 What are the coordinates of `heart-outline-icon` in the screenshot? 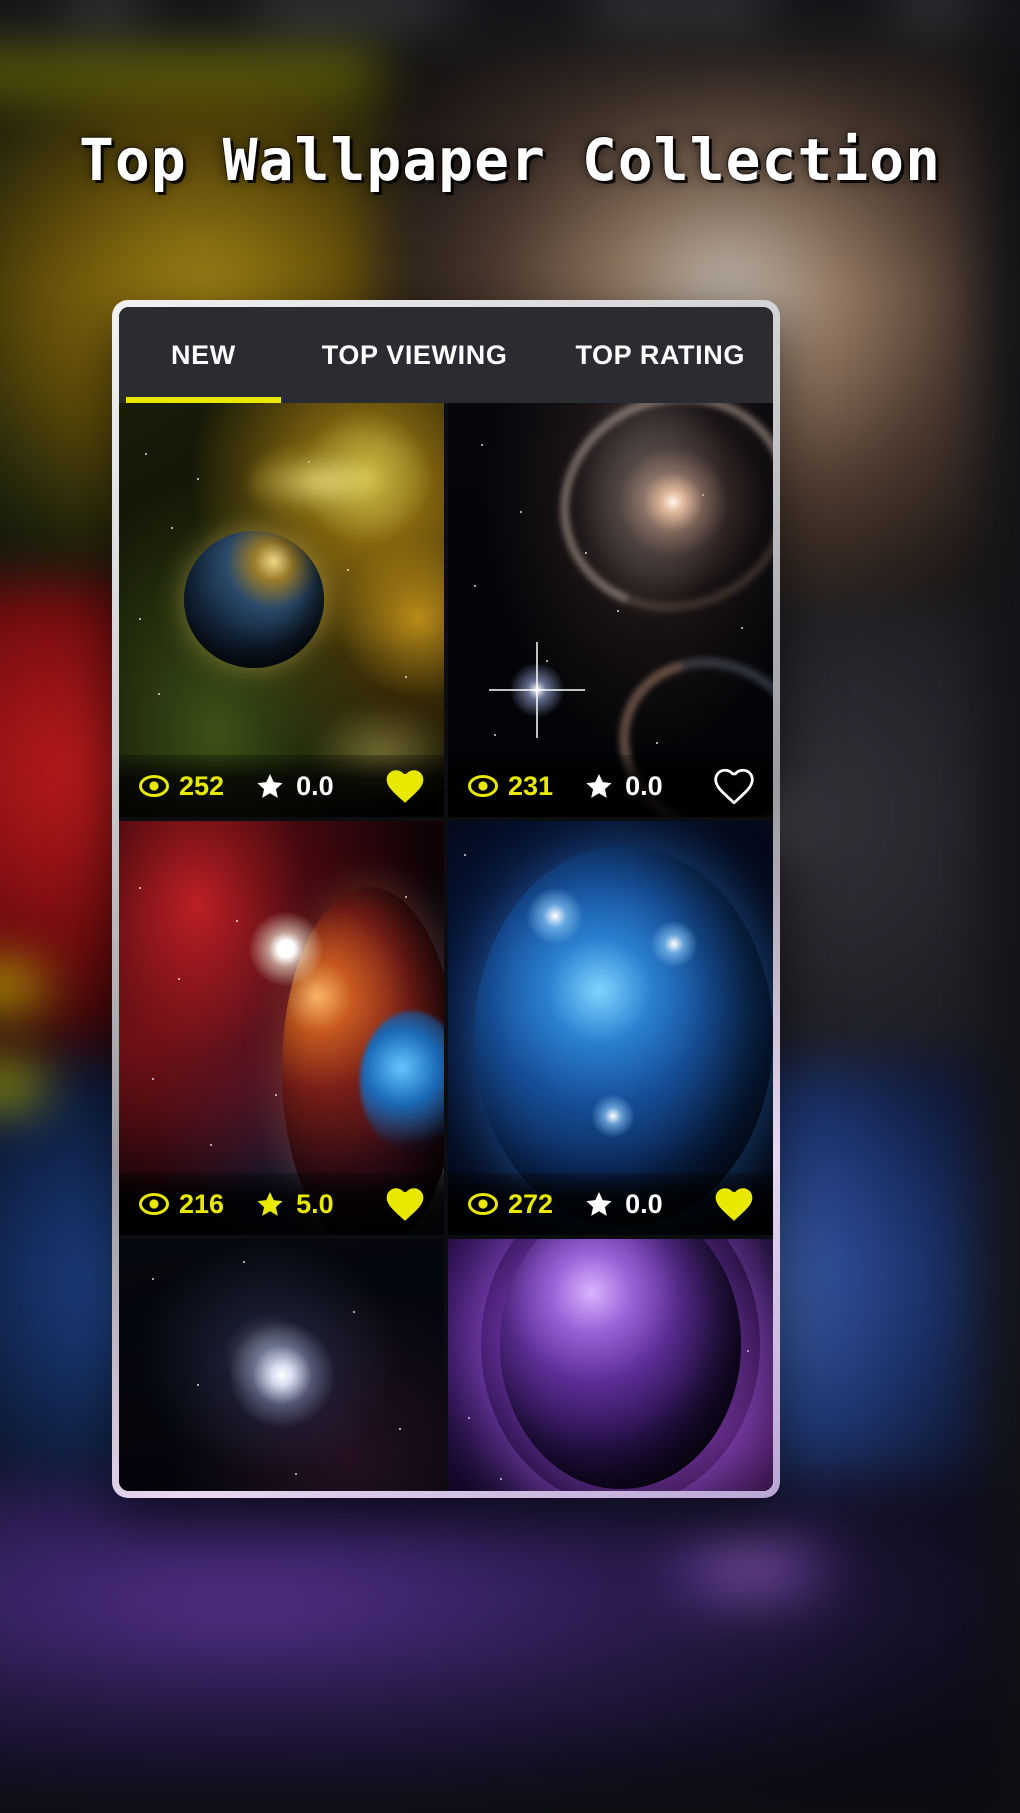 It's located at (734, 786).